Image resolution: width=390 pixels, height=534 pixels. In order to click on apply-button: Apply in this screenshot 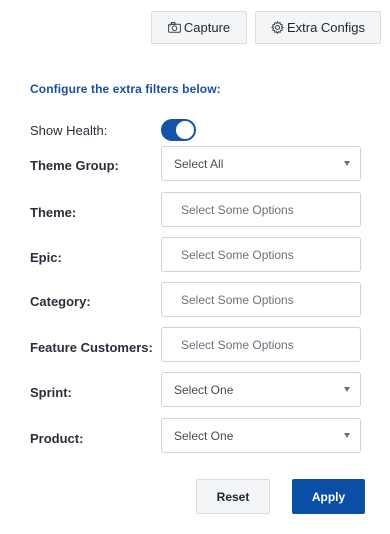, I will do `click(328, 496)`.